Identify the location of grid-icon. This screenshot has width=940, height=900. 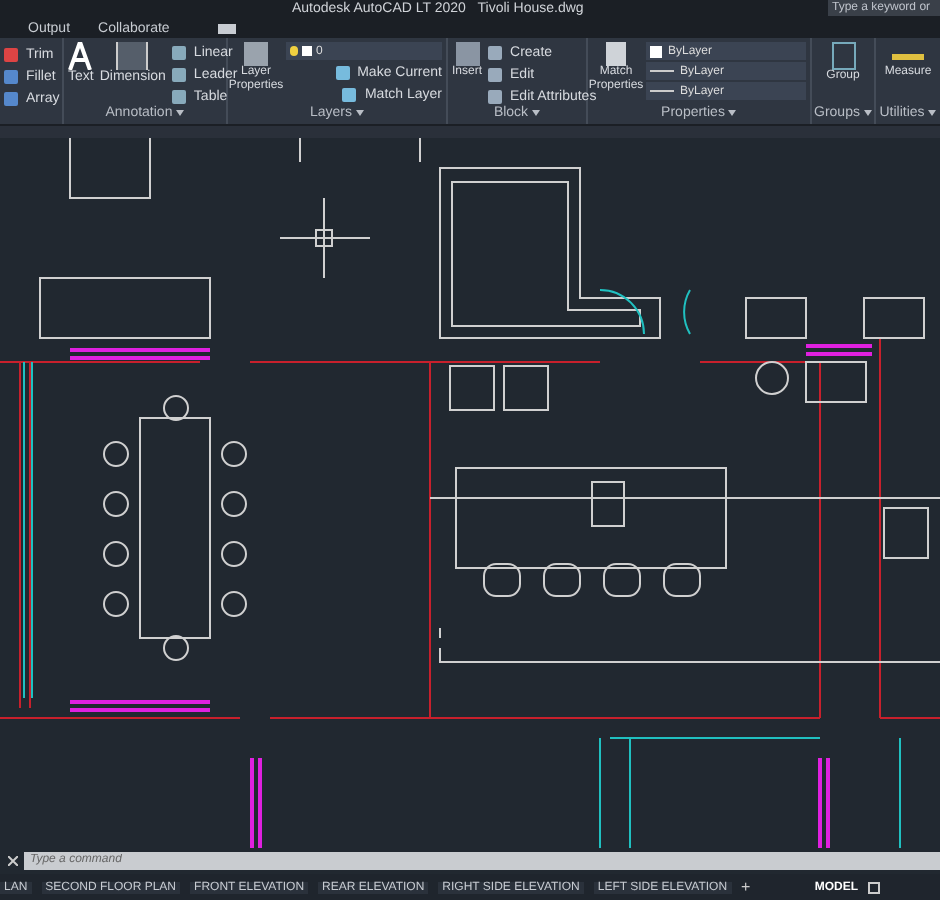
(874, 887).